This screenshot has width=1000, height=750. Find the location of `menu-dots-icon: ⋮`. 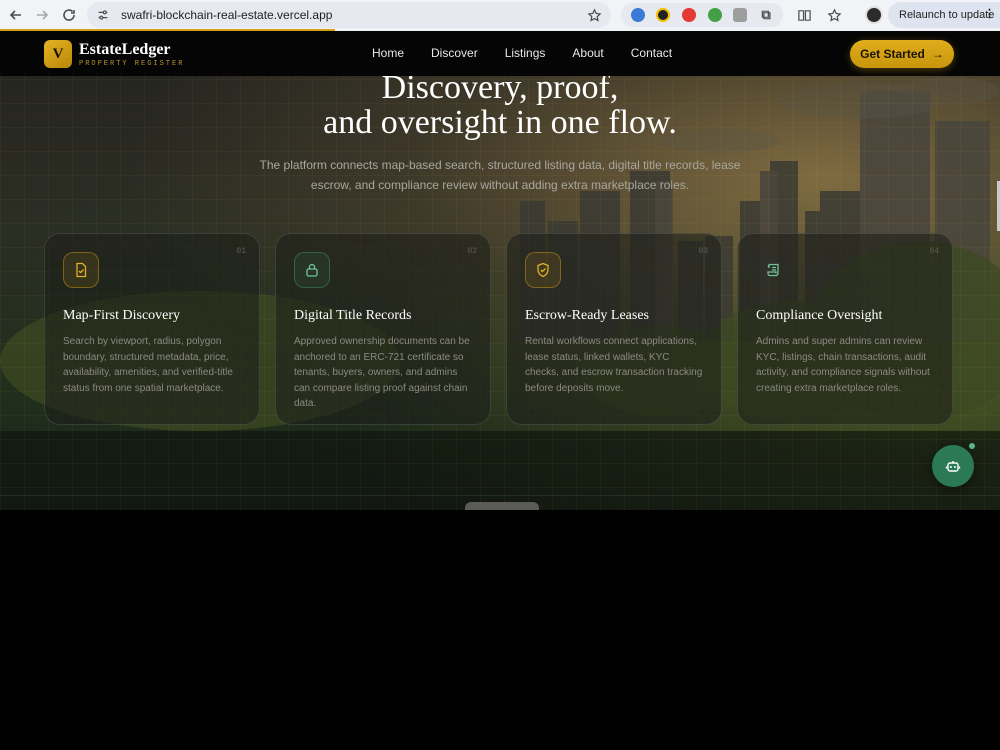

menu-dots-icon: ⋮ is located at coordinates (989, 13).